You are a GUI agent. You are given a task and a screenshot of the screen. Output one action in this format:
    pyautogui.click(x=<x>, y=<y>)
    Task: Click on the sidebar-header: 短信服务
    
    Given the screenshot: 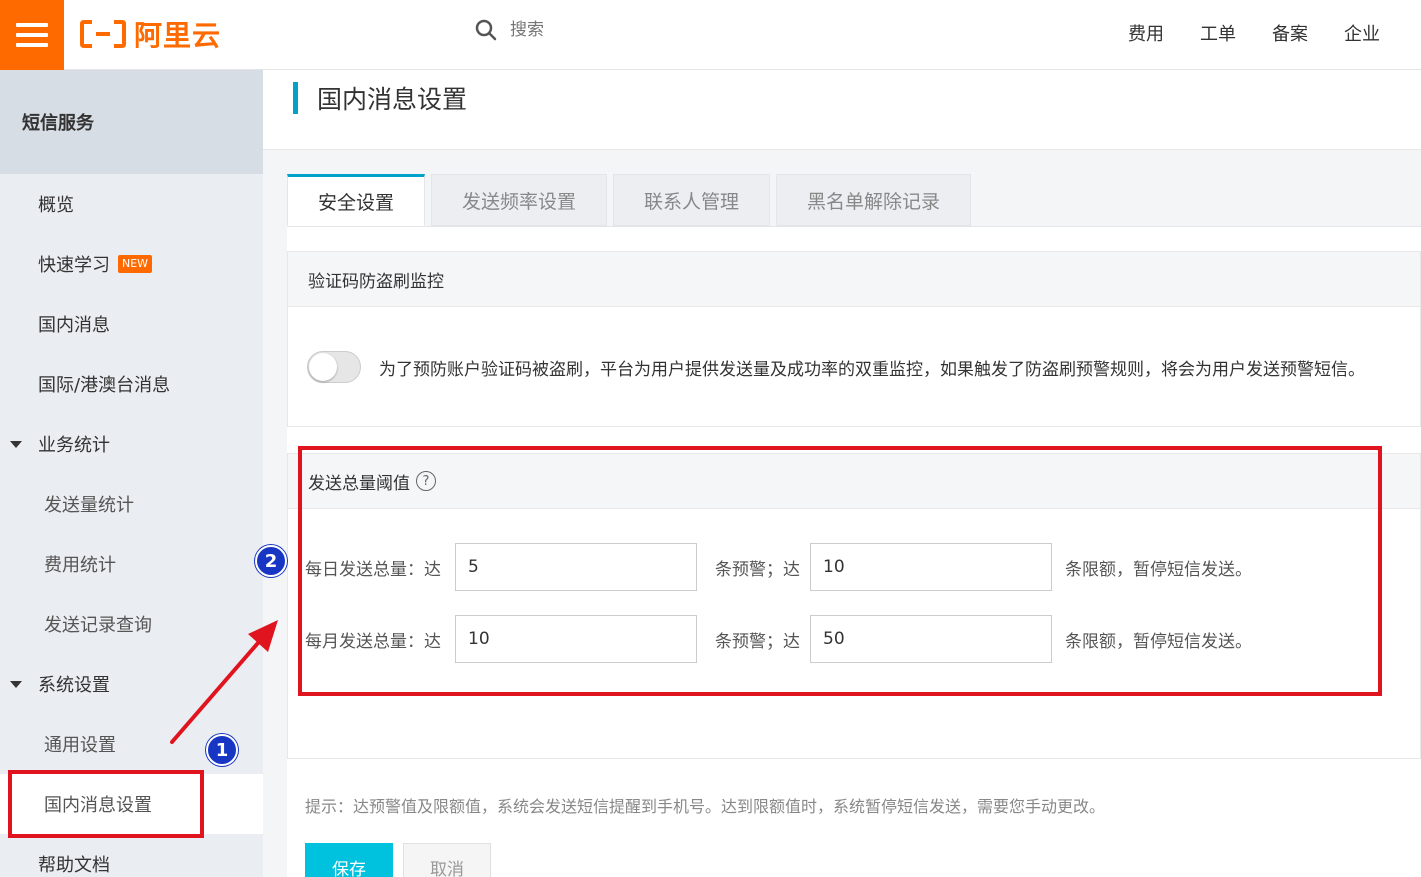 What is the action you would take?
    pyautogui.click(x=131, y=122)
    